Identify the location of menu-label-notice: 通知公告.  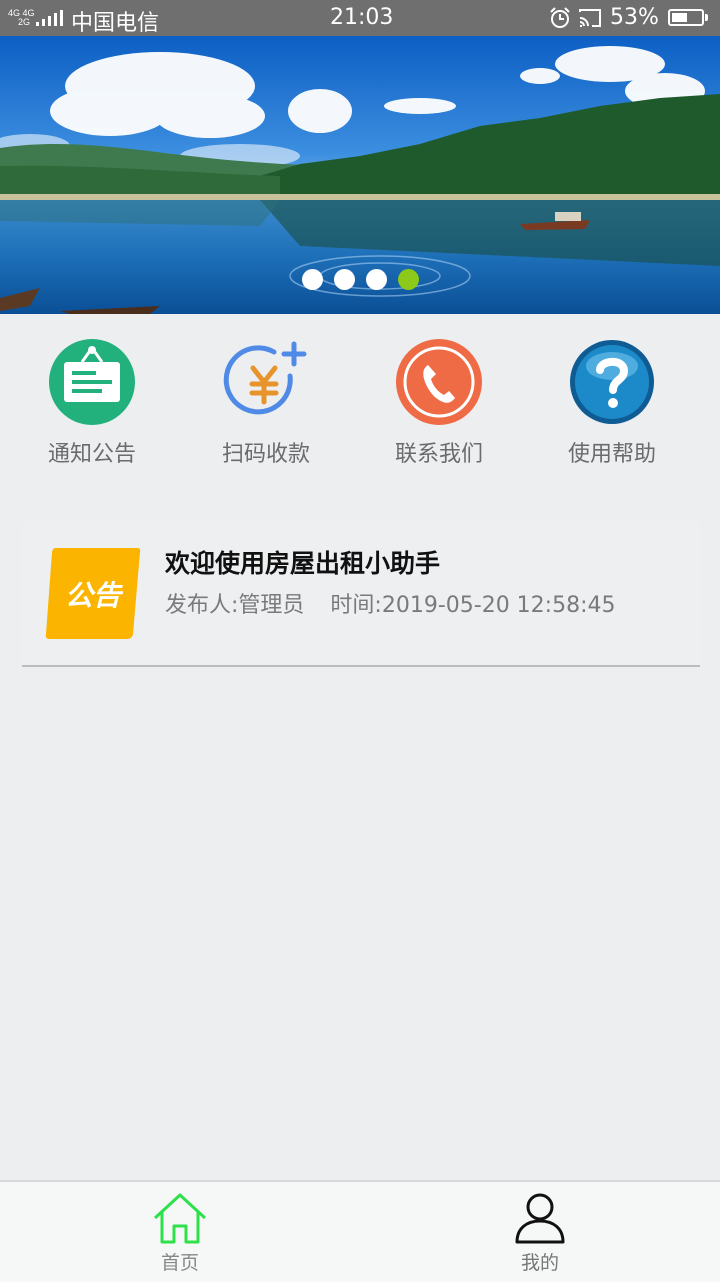
(91, 454).